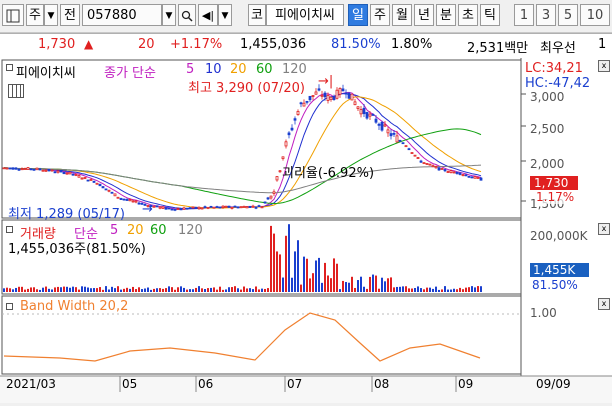 Image resolution: width=612 pixels, height=406 pixels. Describe the element at coordinates (402, 15) in the screenshot. I see `tab-month: 월` at that location.